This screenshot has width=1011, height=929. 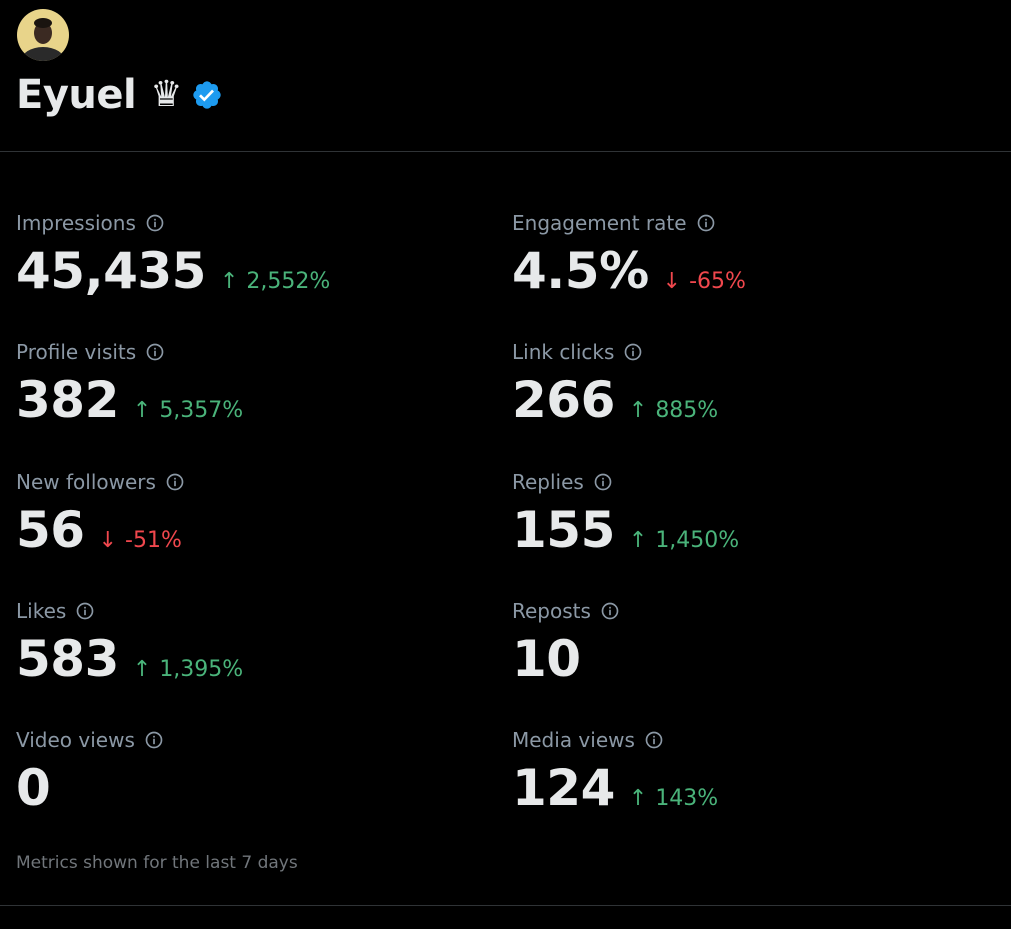 I want to click on metric-replies: Replies 155 ↑ 1,450%, so click(x=747, y=515).